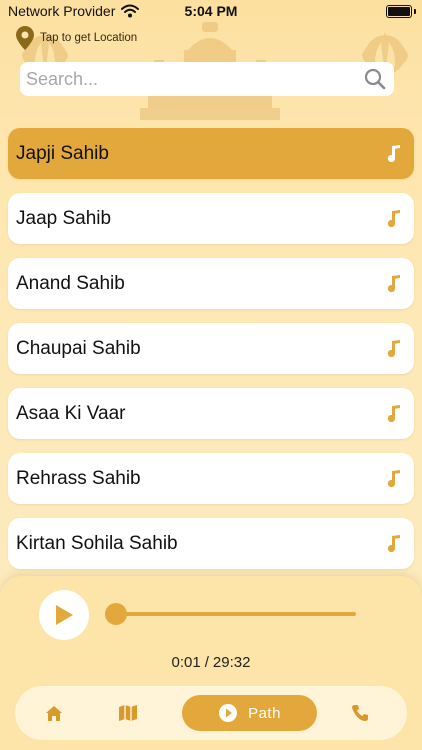  I want to click on list-item: Jaap Sahib, so click(211, 218).